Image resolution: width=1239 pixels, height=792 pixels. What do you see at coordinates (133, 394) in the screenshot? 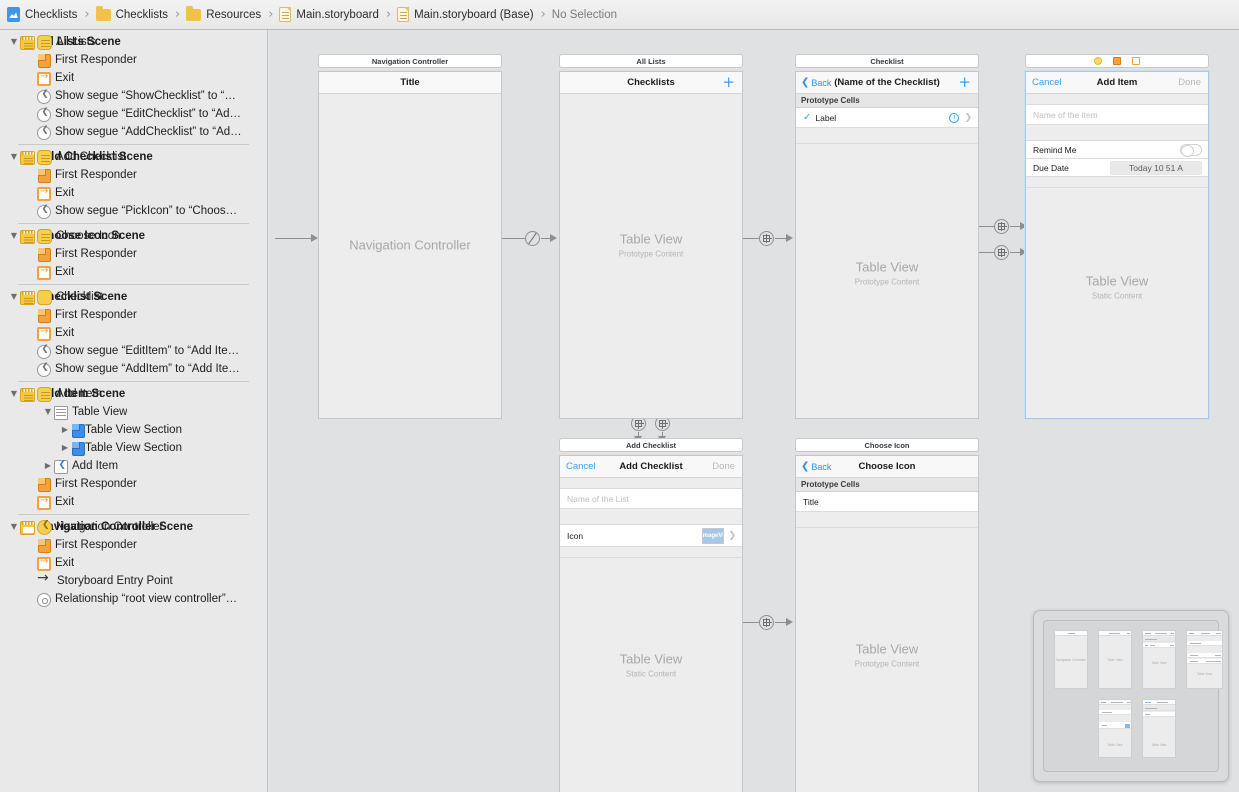
I see `outline-item-add-item: ▼Add Item` at bounding box center [133, 394].